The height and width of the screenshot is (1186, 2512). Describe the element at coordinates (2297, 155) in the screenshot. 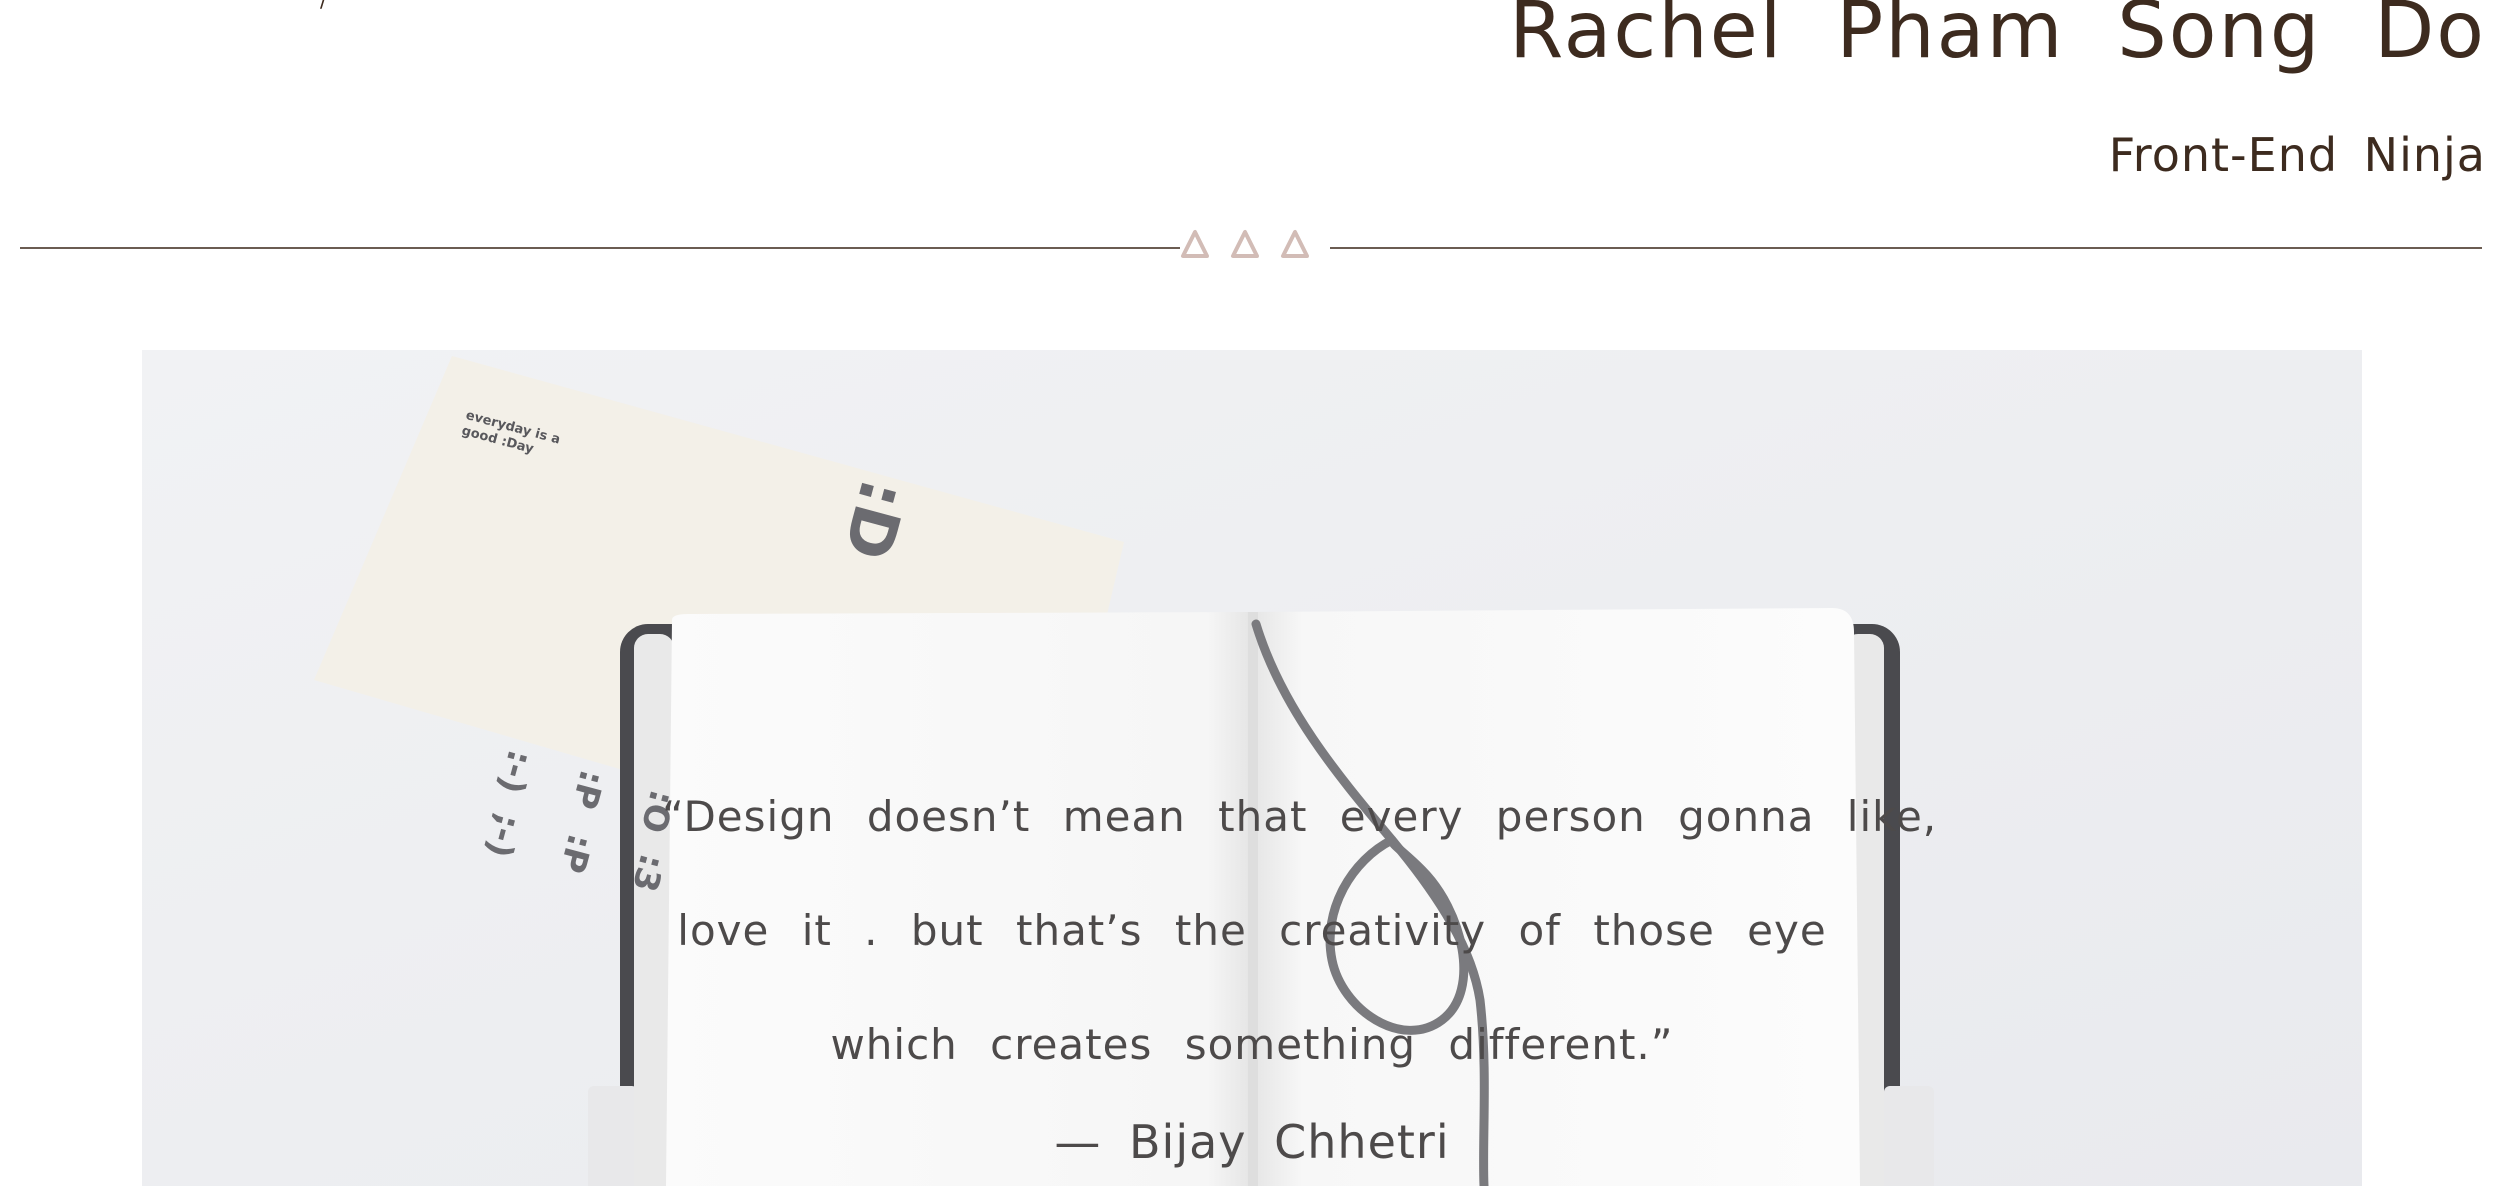

I see `site-tagline: Front-End Ninja` at that location.